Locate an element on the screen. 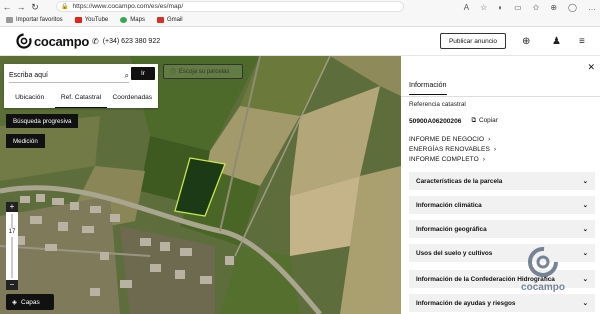  address-bar: 🔒 https://www.cocampo.com/es/es/map/ is located at coordinates (230, 6).